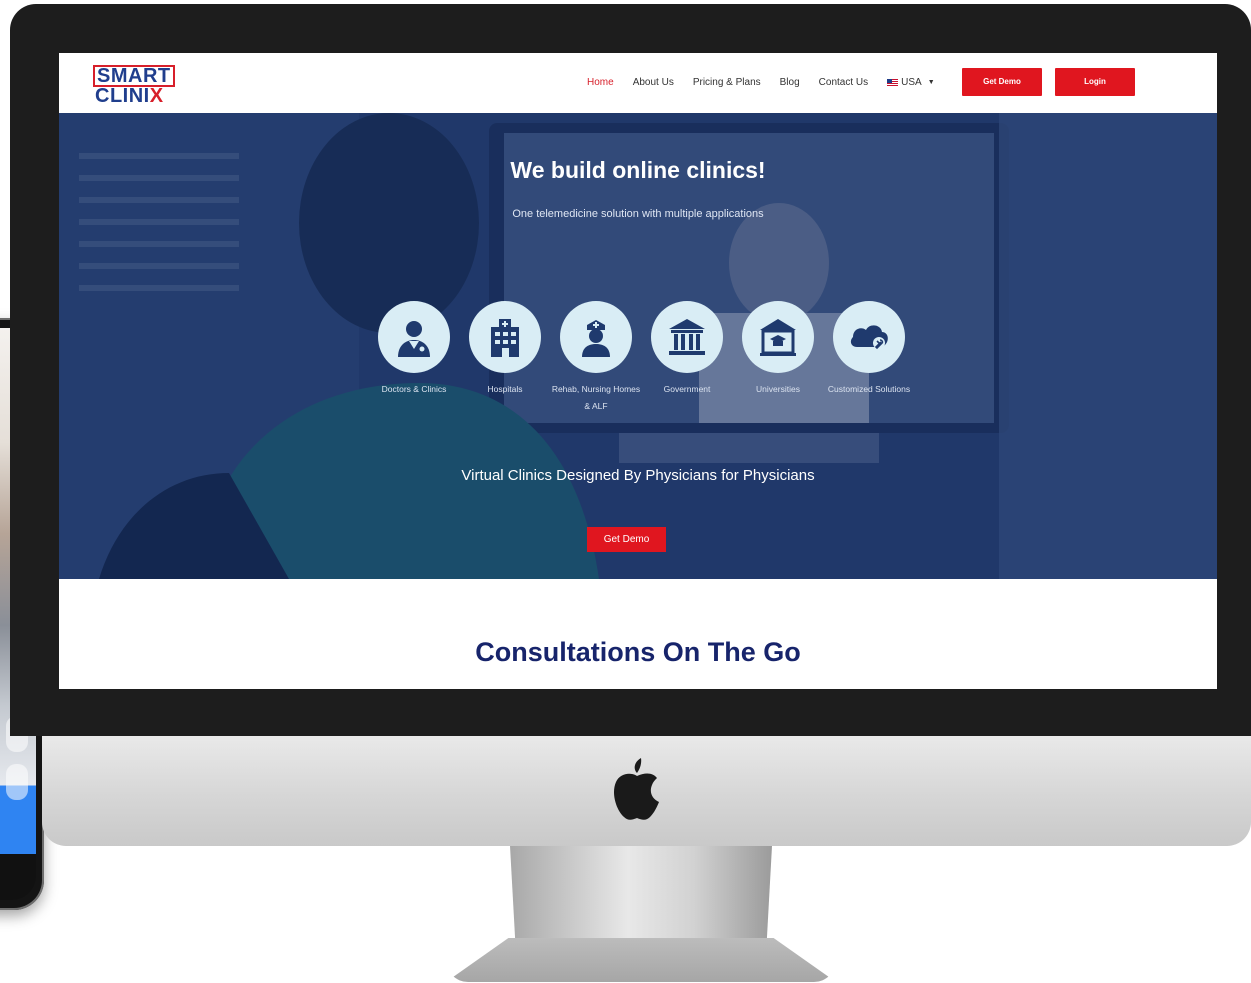 Image resolution: width=1251 pixels, height=983 pixels. I want to click on caret-down-icon: ▼, so click(931, 82).